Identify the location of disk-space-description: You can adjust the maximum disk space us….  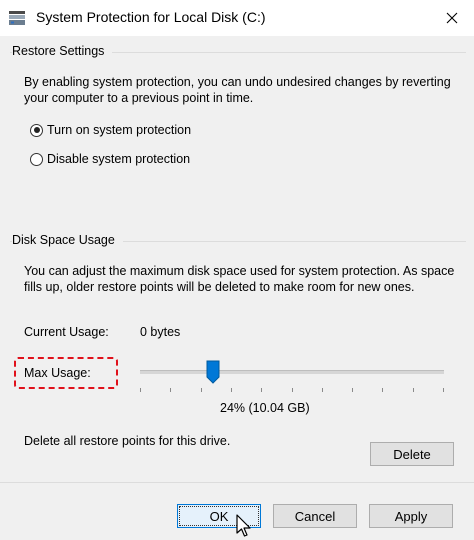
(239, 279).